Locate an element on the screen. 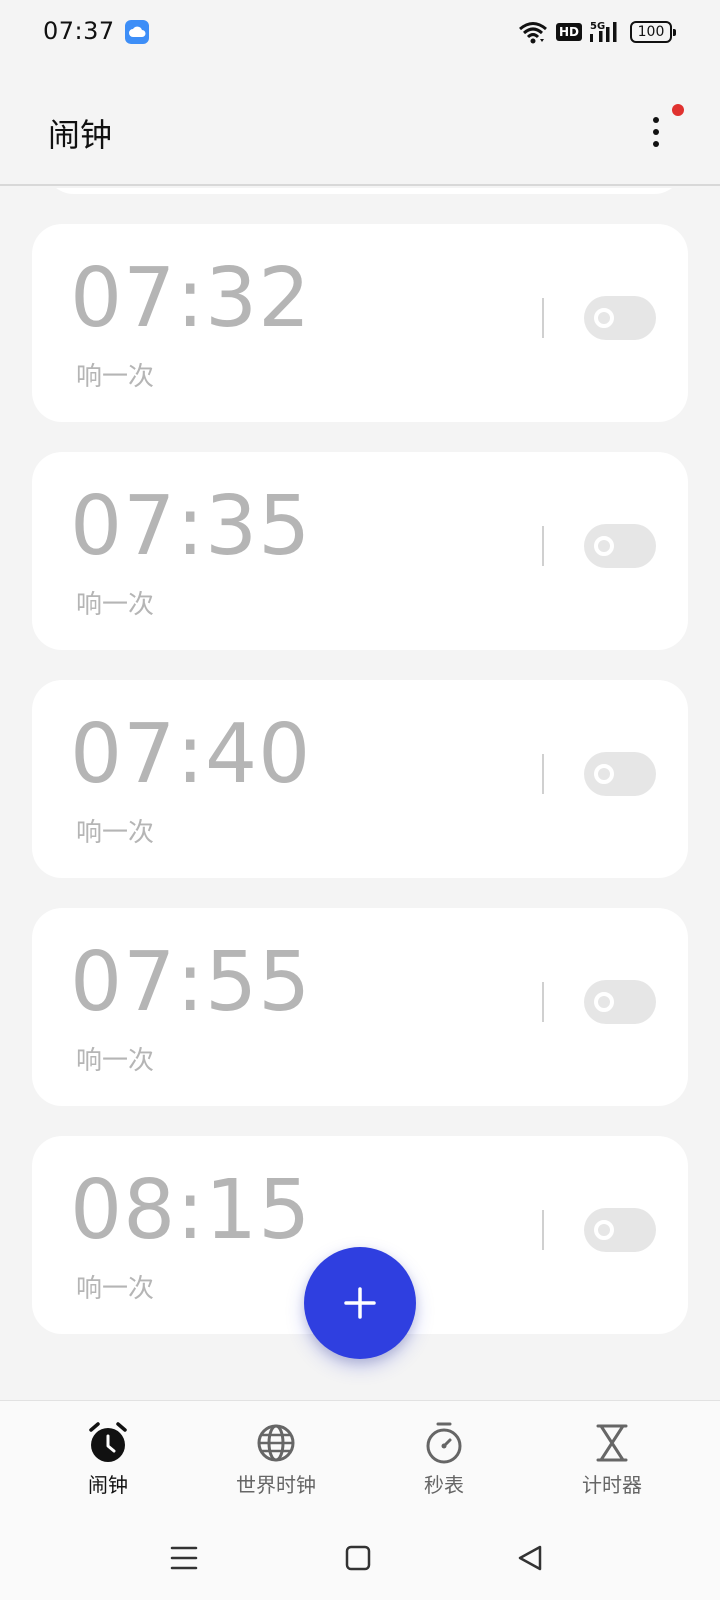  tab-alarm: 闹钟 is located at coordinates (108, 1461).